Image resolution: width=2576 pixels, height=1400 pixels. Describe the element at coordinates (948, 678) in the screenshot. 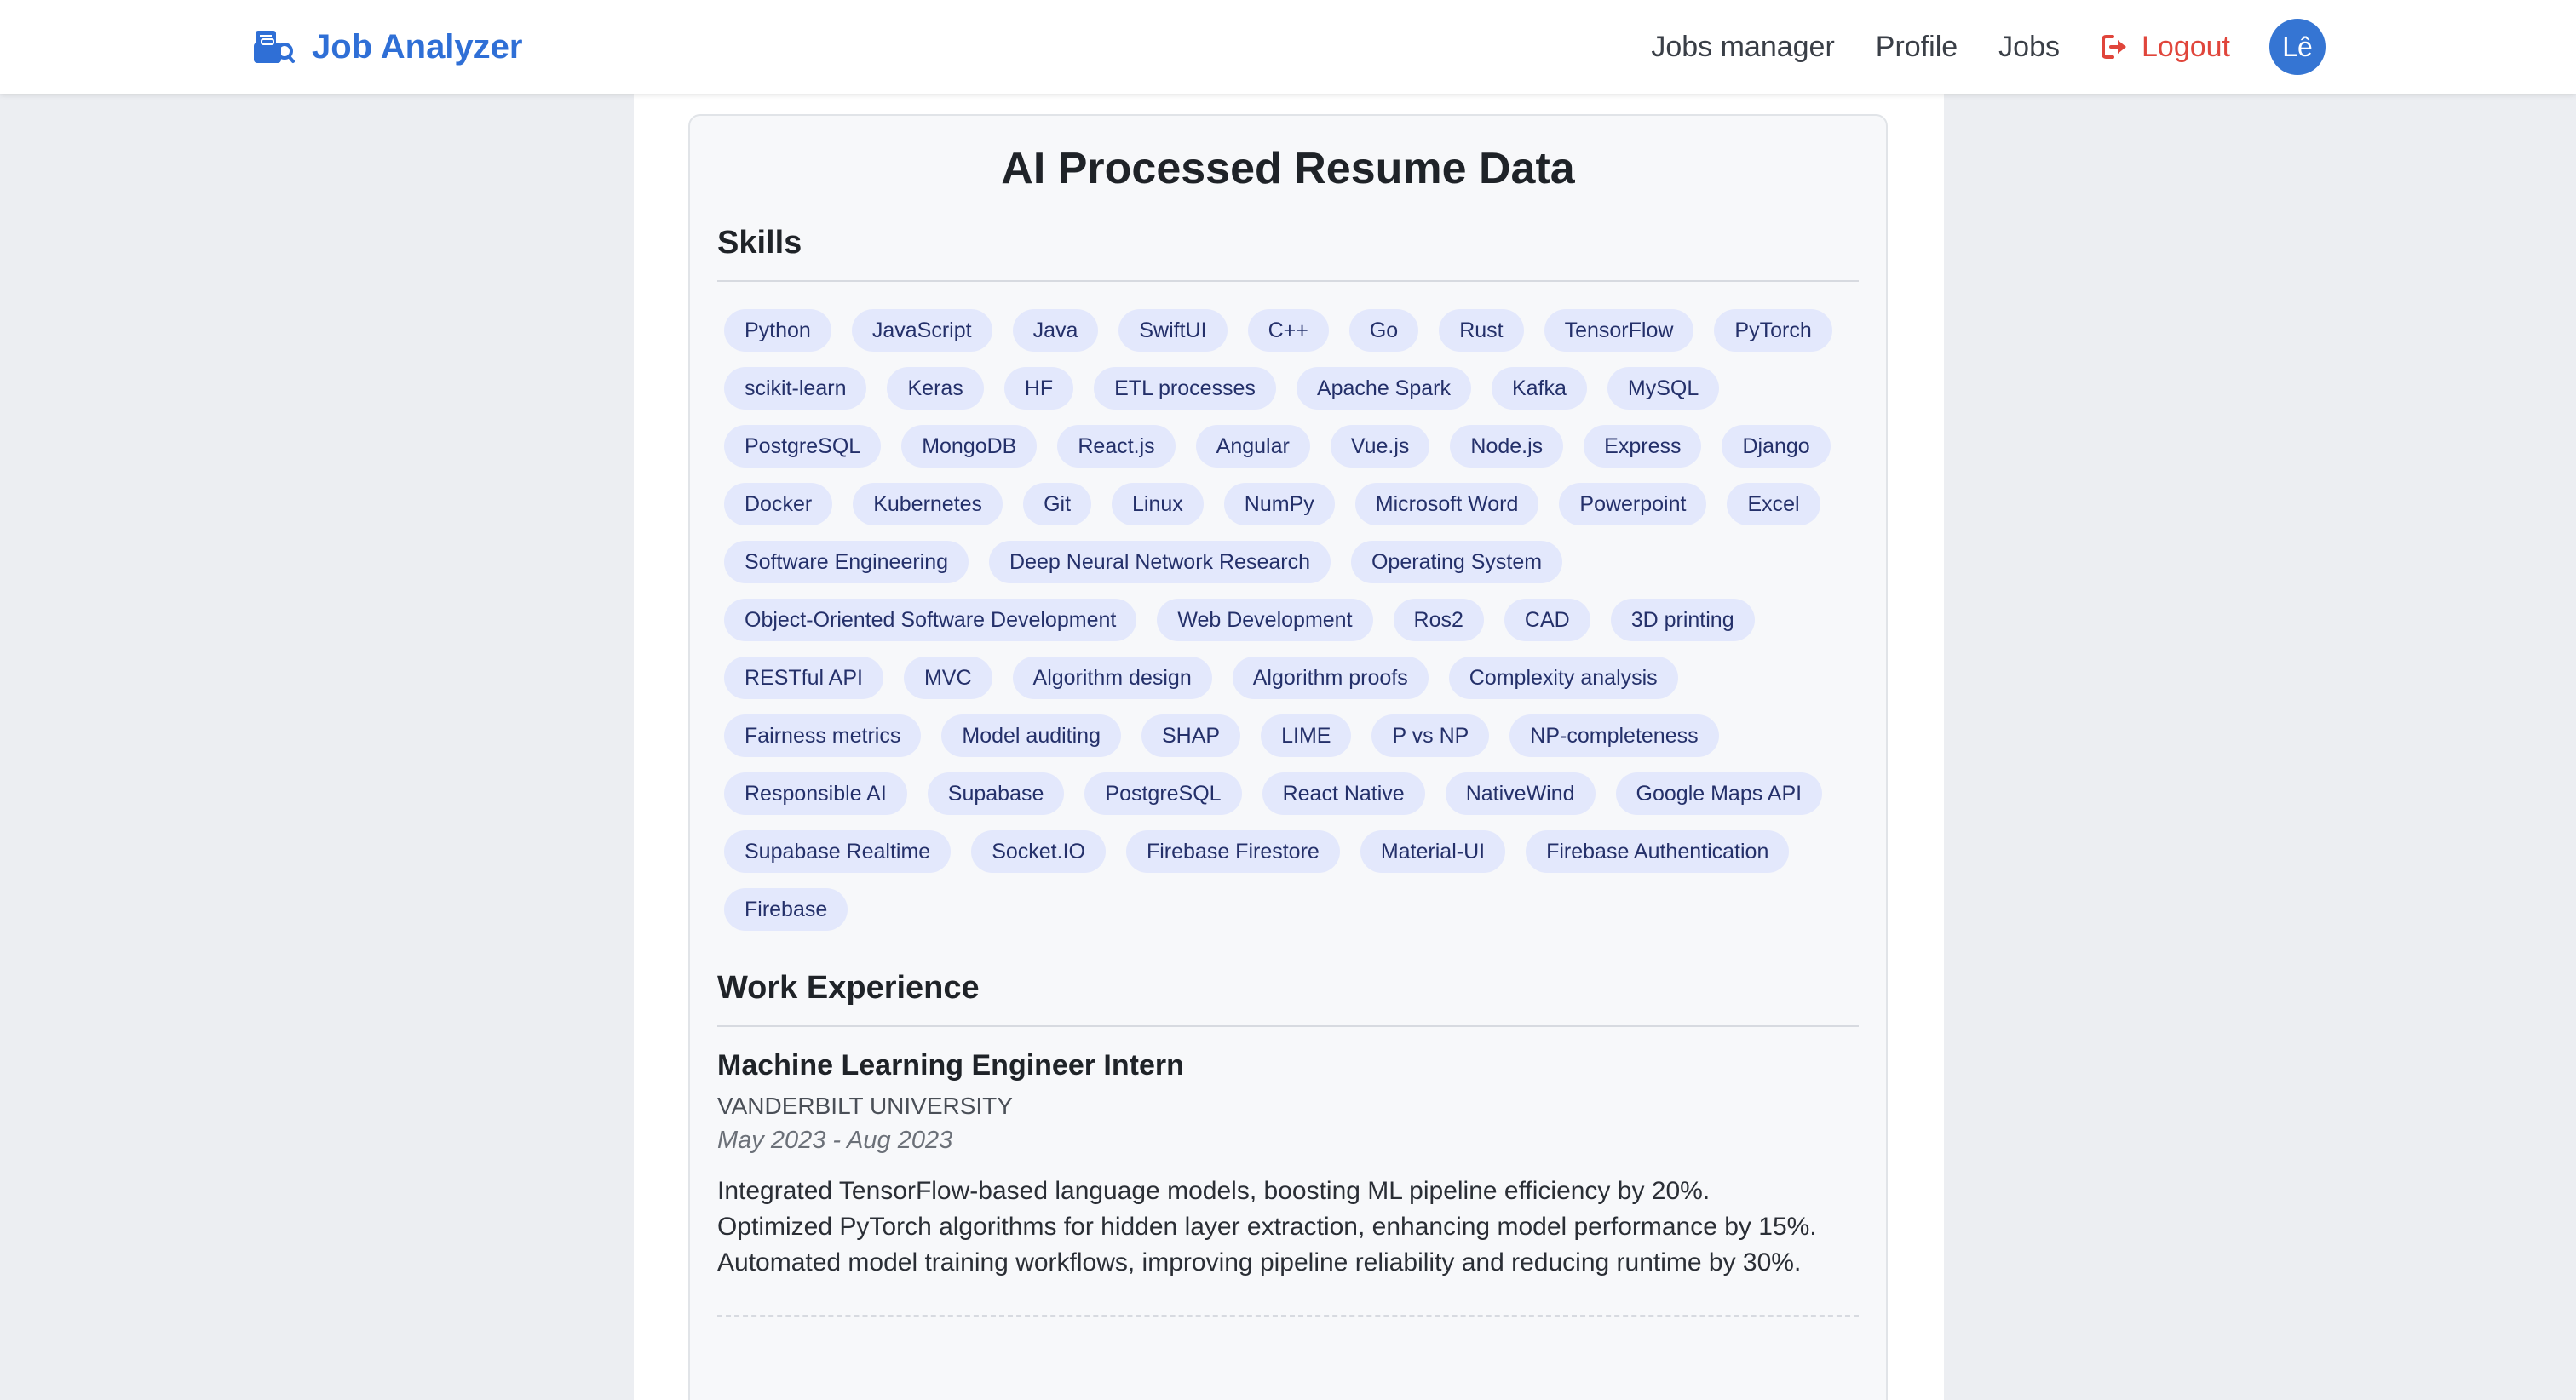

I see `skill-tag: MVC` at that location.